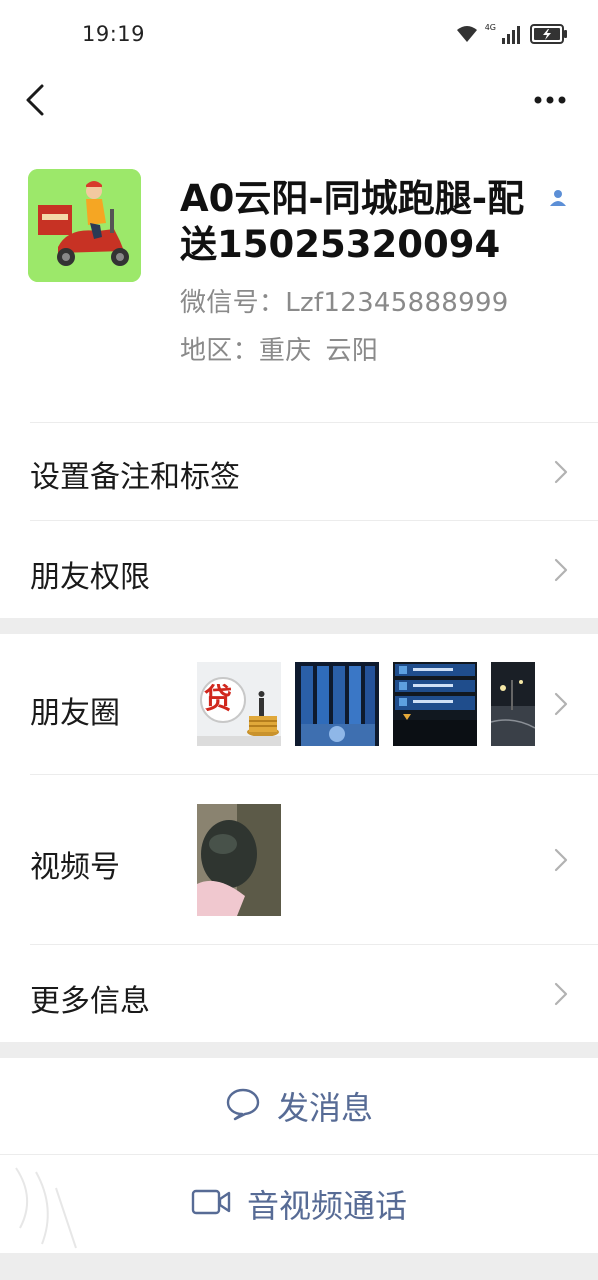 The image size is (598, 1280). Describe the element at coordinates (46, 1208) in the screenshot. I see `watermark` at that location.